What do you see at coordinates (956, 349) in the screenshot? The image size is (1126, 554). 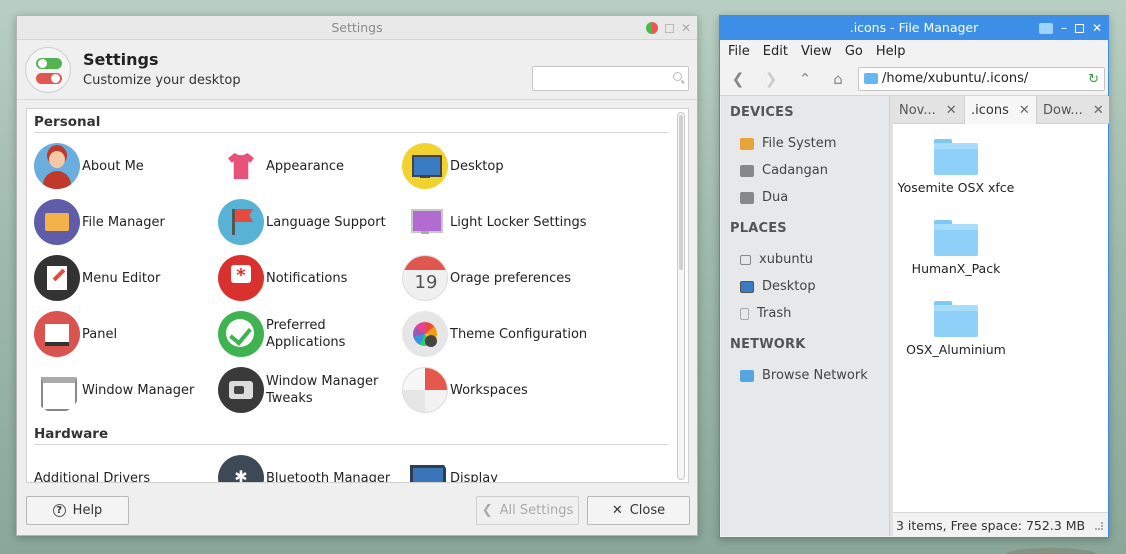 I see `folder-label: OSX_Aluminium` at bounding box center [956, 349].